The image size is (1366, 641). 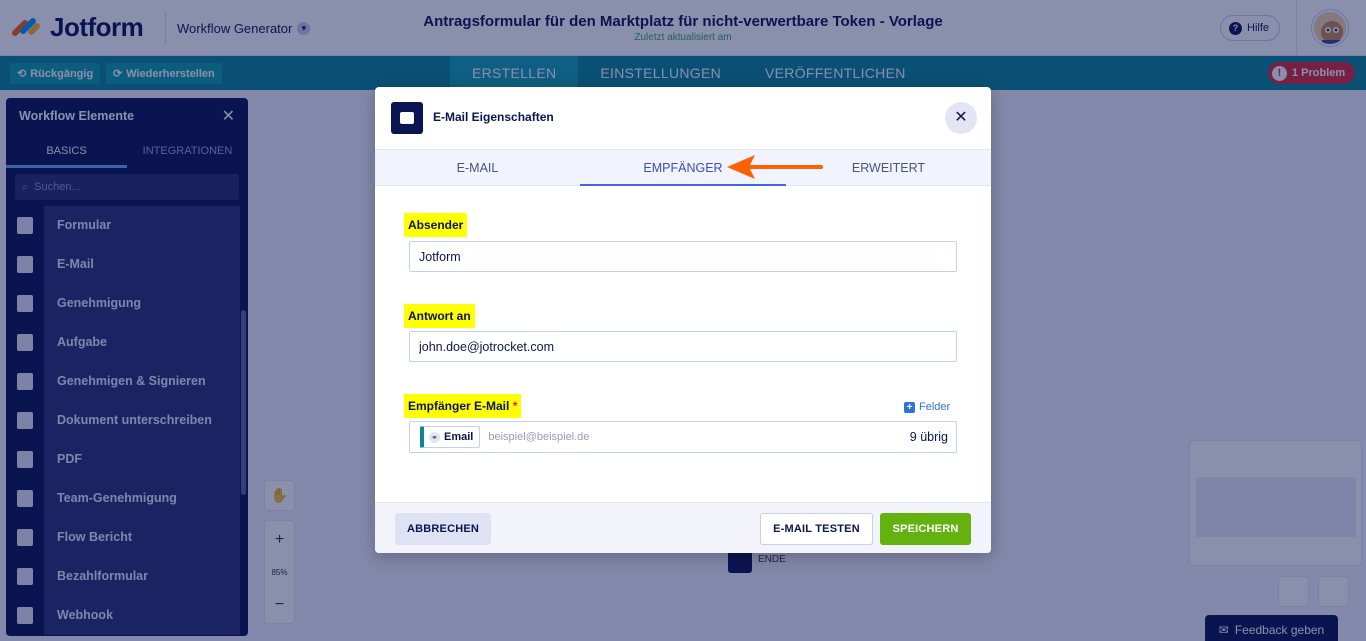 What do you see at coordinates (436, 225) in the screenshot?
I see `sender-label: Absender` at bounding box center [436, 225].